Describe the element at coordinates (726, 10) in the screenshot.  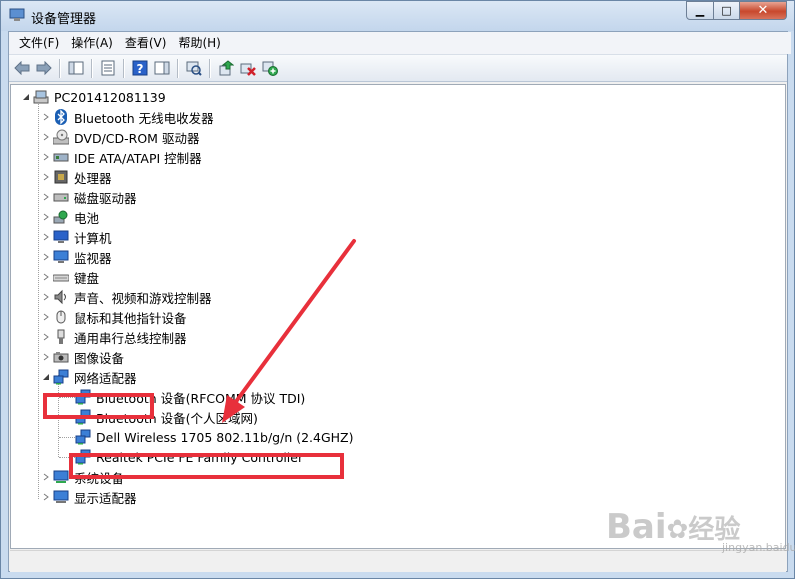
I see `maximize-button: □` at that location.